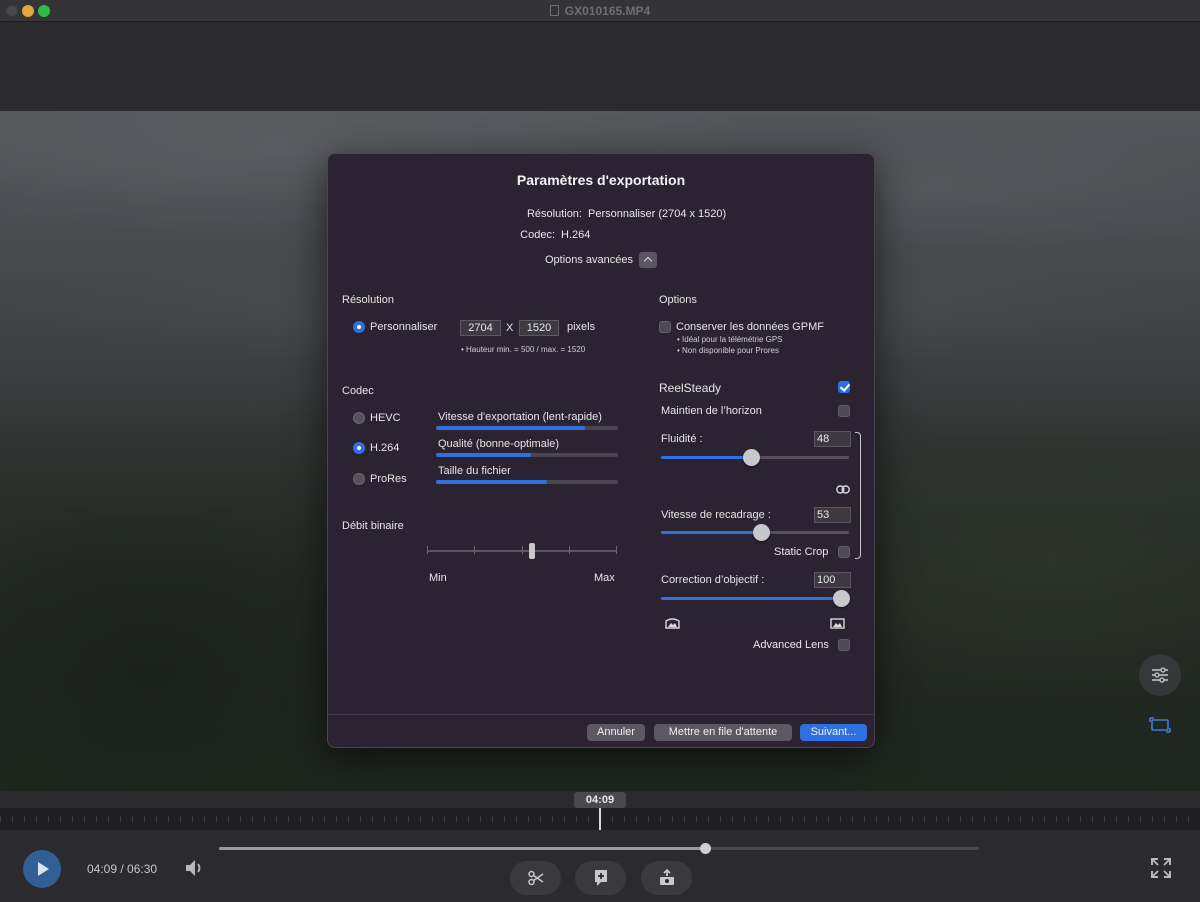 This screenshot has height=902, width=1200. I want to click on bitrate-slider, so click(522, 551).